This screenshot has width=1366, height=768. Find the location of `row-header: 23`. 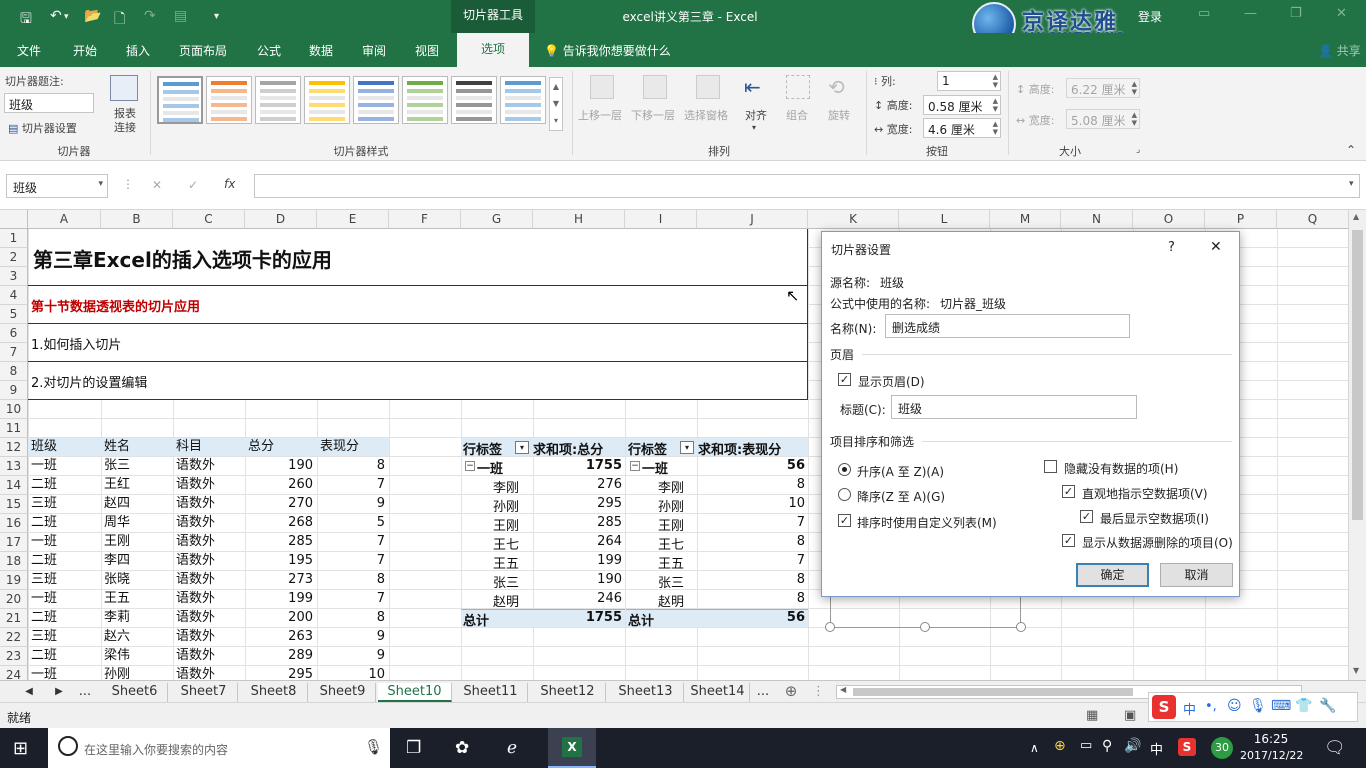

row-header: 23 is located at coordinates (14, 656).